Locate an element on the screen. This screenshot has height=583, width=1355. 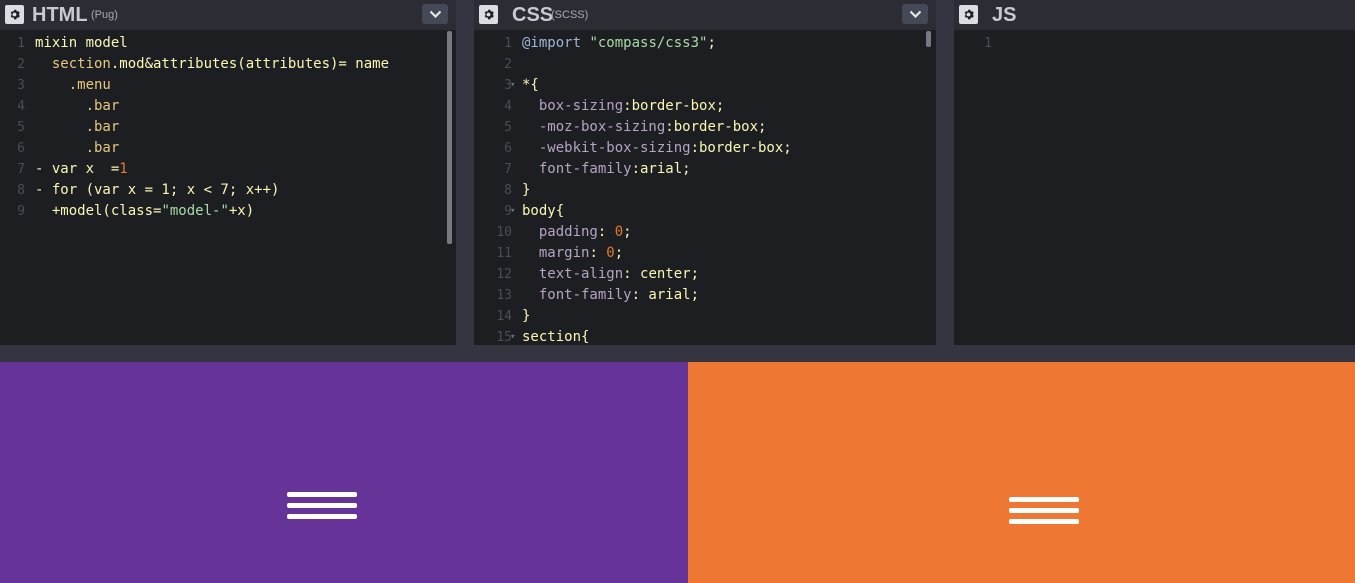
code-token: 1 is located at coordinates (123, 169).